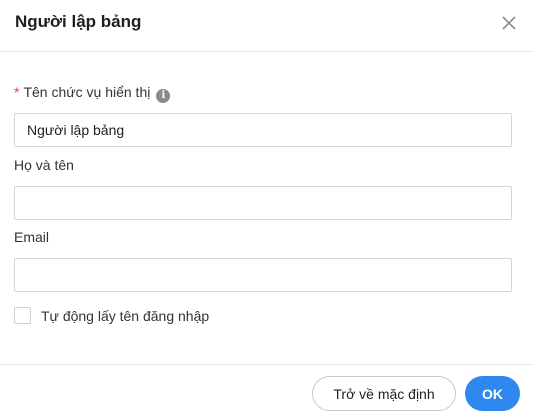 Image resolution: width=534 pixels, height=418 pixels. What do you see at coordinates (263, 203) in the screenshot?
I see `fullname-input` at bounding box center [263, 203].